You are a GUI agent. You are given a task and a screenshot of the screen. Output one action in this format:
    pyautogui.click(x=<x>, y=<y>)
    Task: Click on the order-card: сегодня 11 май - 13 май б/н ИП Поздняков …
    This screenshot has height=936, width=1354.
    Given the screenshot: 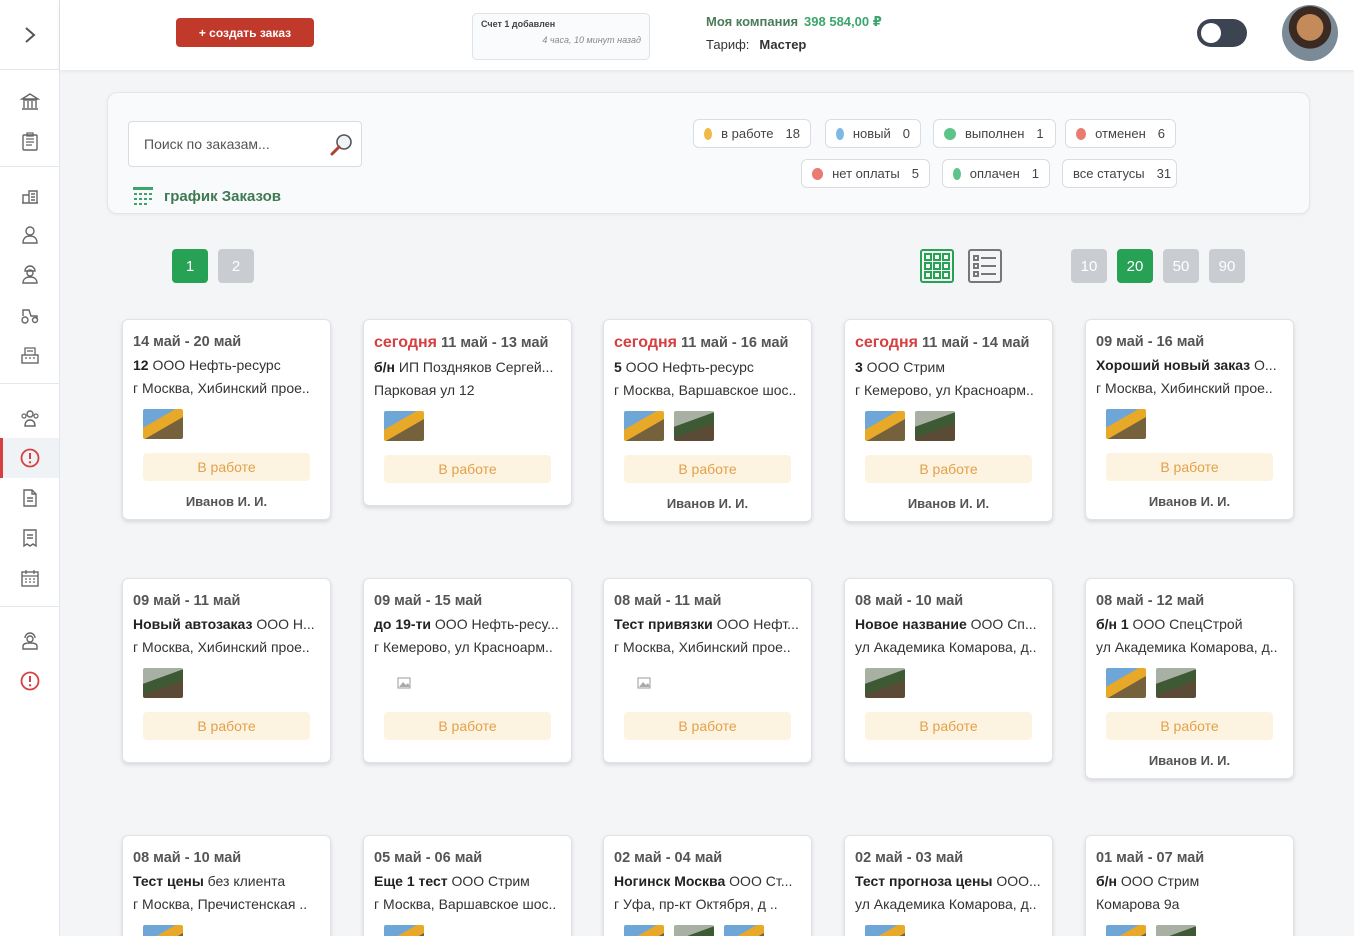 What is the action you would take?
    pyautogui.click(x=467, y=412)
    